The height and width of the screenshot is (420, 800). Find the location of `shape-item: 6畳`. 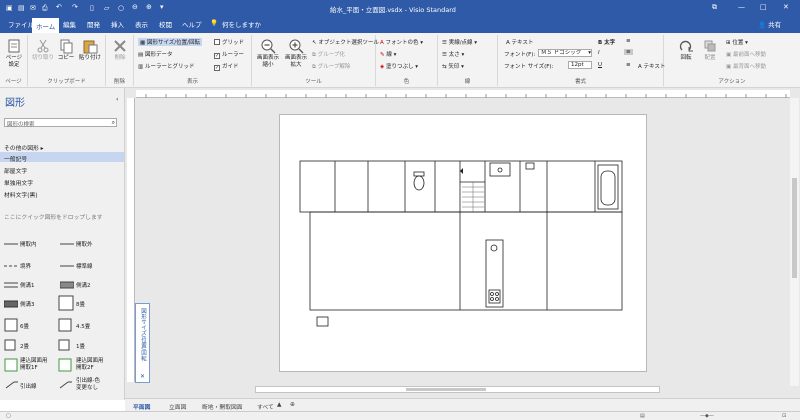

shape-item: 6畳 is located at coordinates (24, 326).